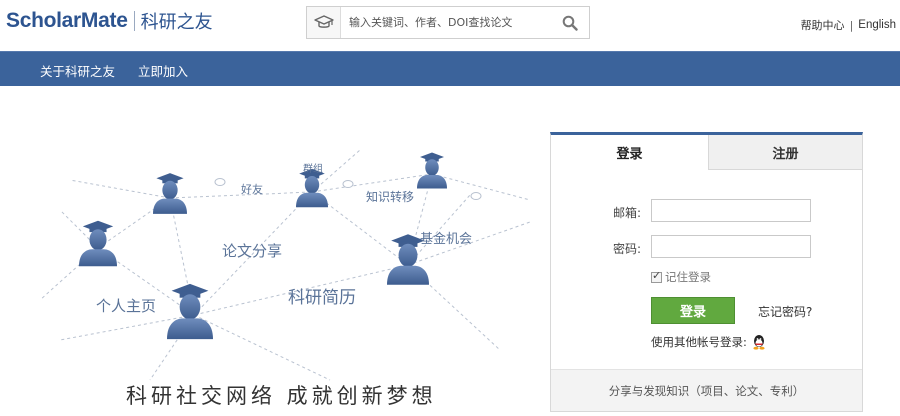 This screenshot has width=900, height=416. What do you see at coordinates (785, 152) in the screenshot?
I see `tab-register: 注册` at bounding box center [785, 152].